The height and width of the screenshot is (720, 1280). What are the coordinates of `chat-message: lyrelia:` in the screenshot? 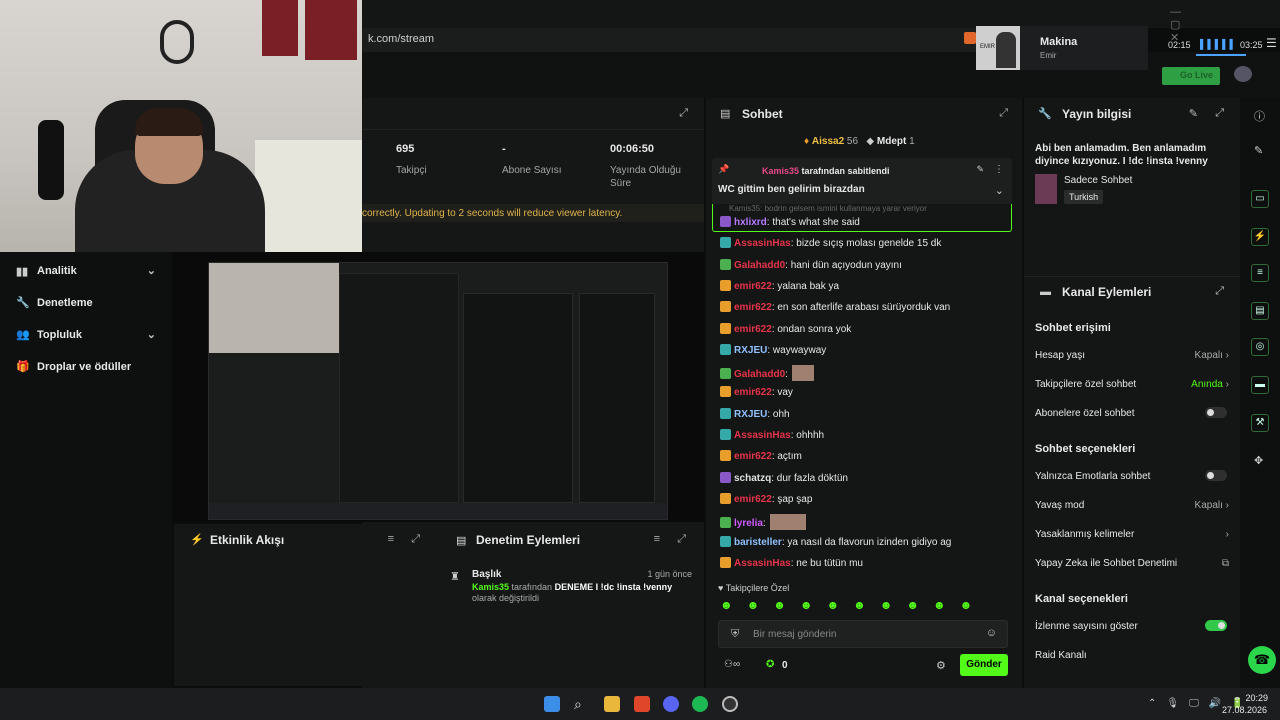 It's located at (763, 523).